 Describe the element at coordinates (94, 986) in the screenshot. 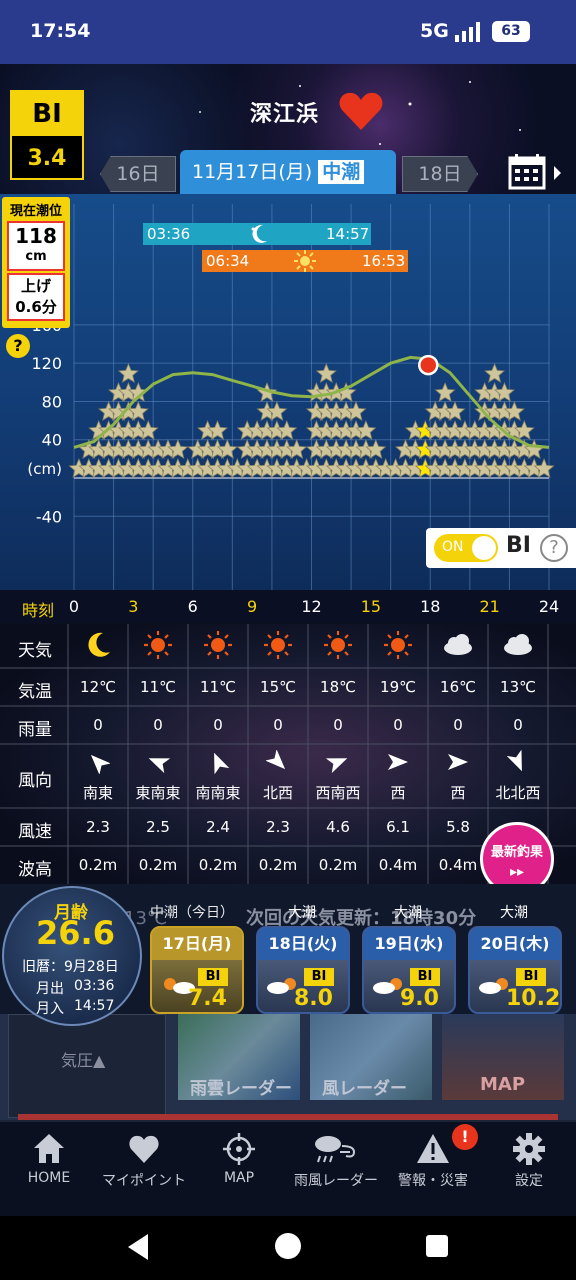

I see `moonrise-value: 03:36` at that location.